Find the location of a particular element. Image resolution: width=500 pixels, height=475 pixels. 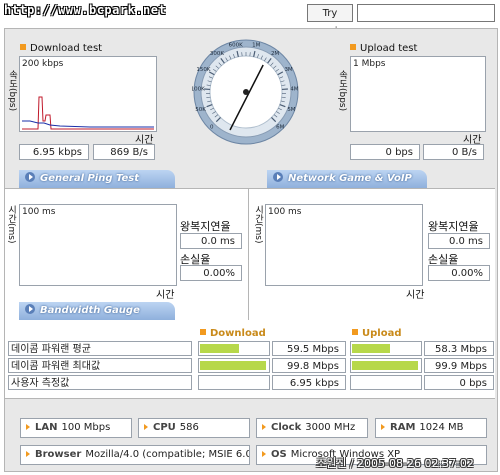

game-ylabel: 시간(ms) is located at coordinates (258, 224).